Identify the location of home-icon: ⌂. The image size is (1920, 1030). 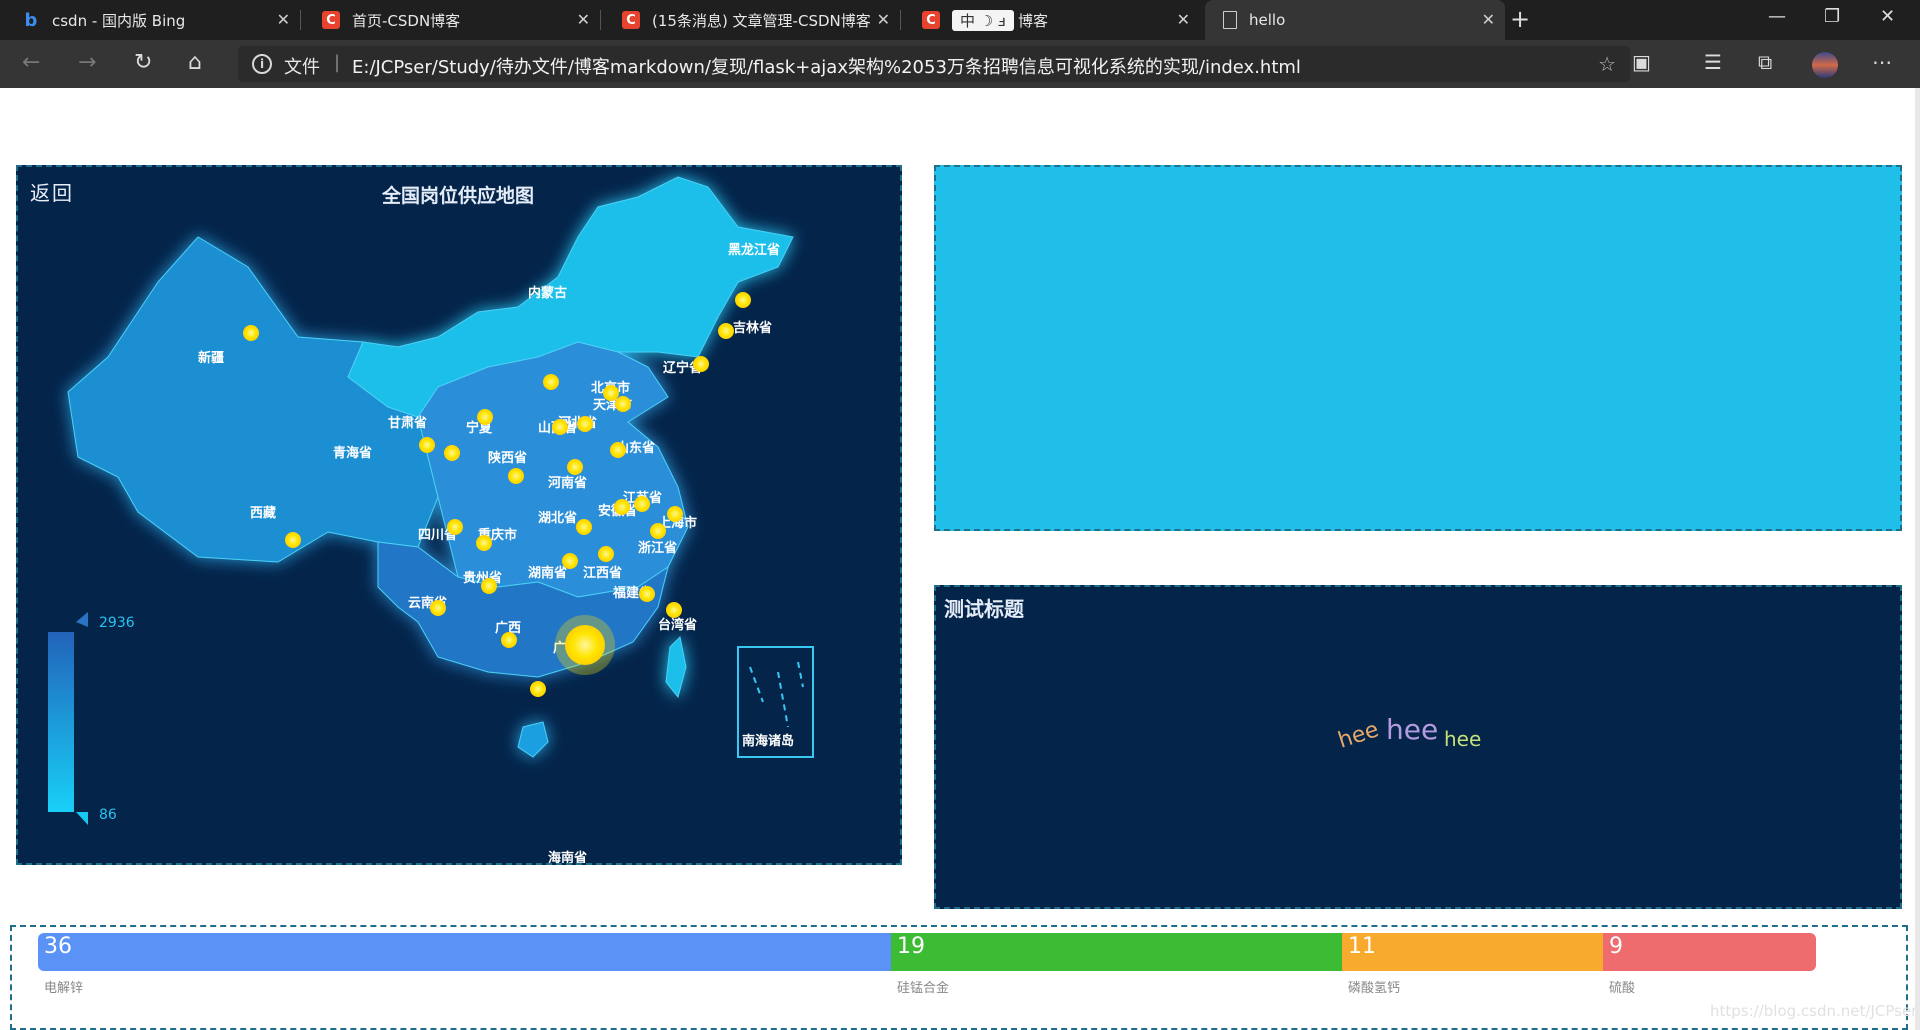
(195, 62).